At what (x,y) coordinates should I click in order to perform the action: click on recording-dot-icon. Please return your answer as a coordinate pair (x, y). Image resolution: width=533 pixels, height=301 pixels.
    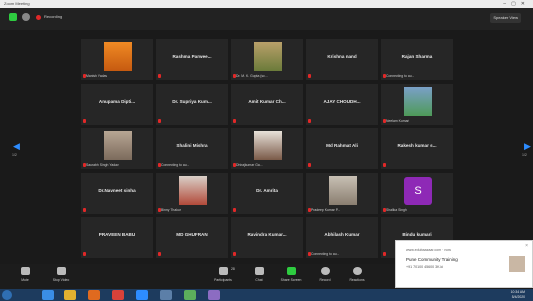
    Looking at the image, I should click on (38, 17).